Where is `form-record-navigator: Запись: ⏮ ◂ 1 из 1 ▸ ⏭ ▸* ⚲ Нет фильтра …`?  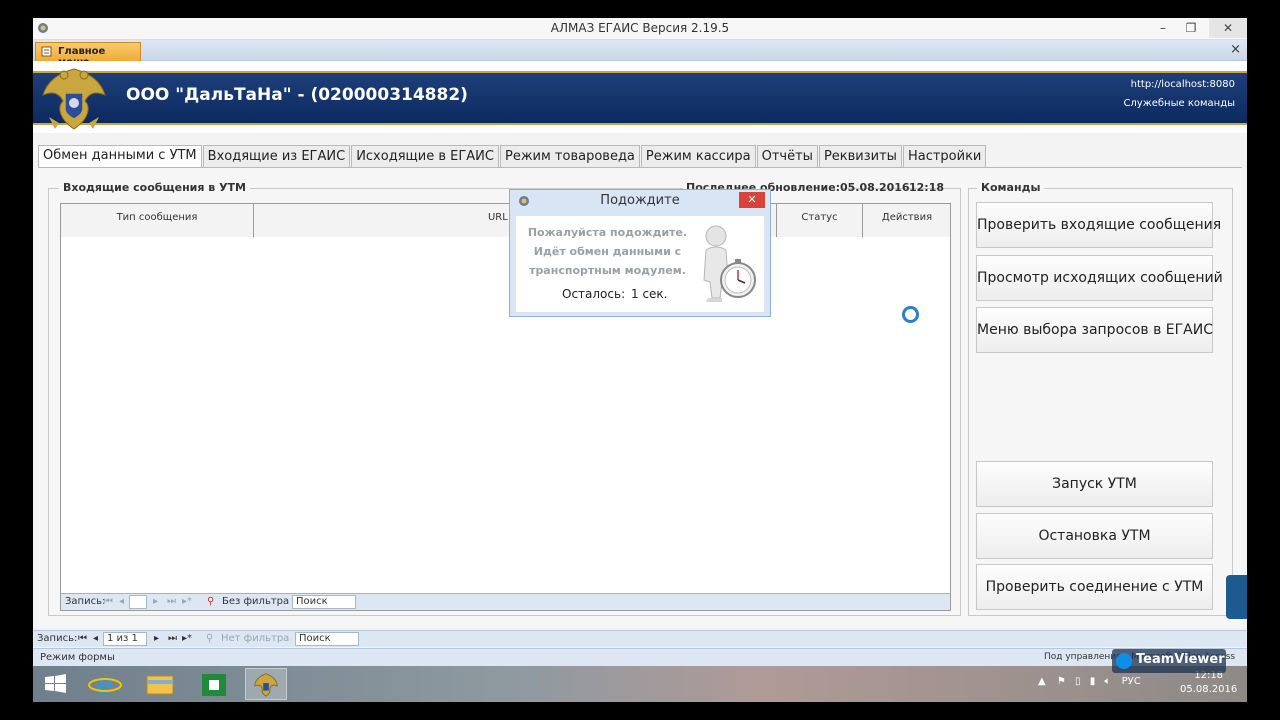
form-record-navigator: Запись: ⏮ ◂ 1 из 1 ▸ ⏭ ▸* ⚲ Нет фильтра … is located at coordinates (640, 638).